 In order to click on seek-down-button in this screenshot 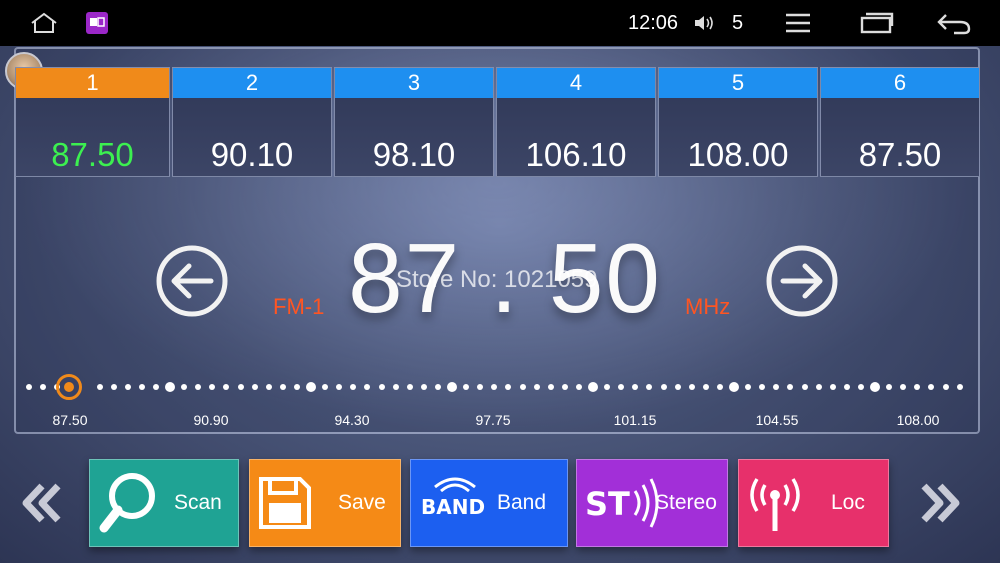, I will do `click(192, 281)`.